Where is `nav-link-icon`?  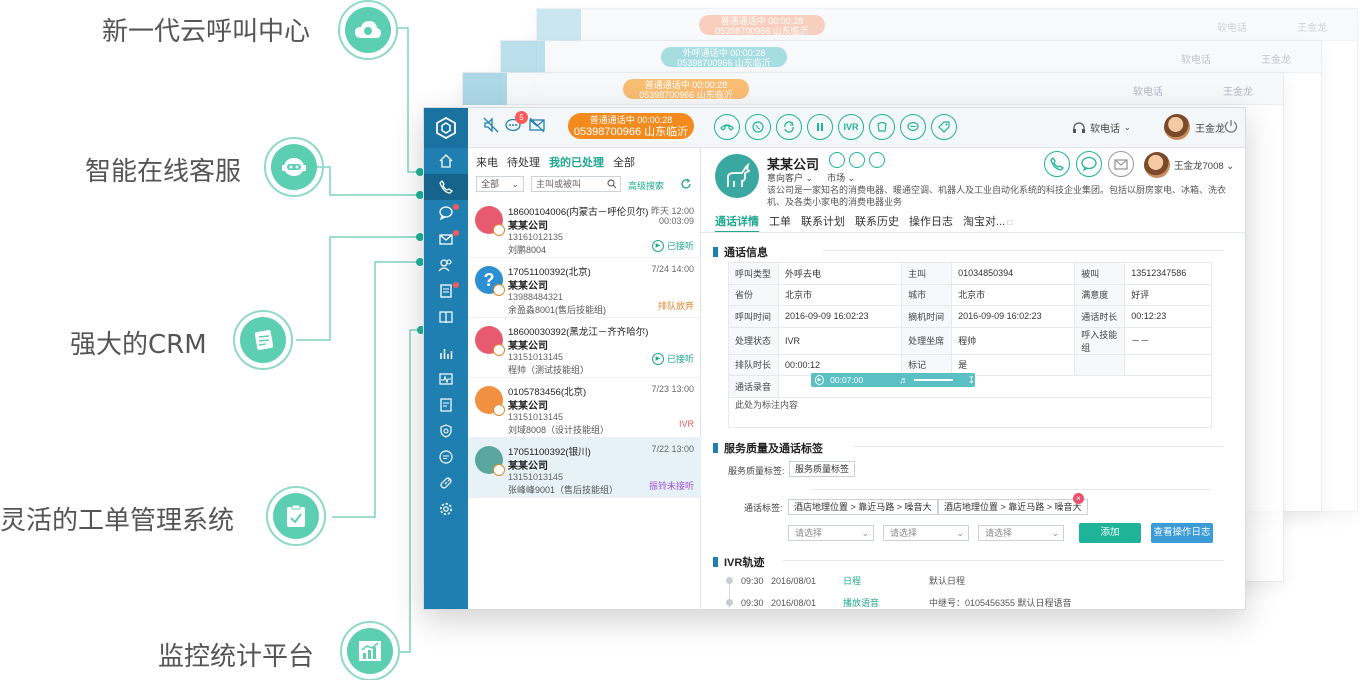 nav-link-icon is located at coordinates (446, 483).